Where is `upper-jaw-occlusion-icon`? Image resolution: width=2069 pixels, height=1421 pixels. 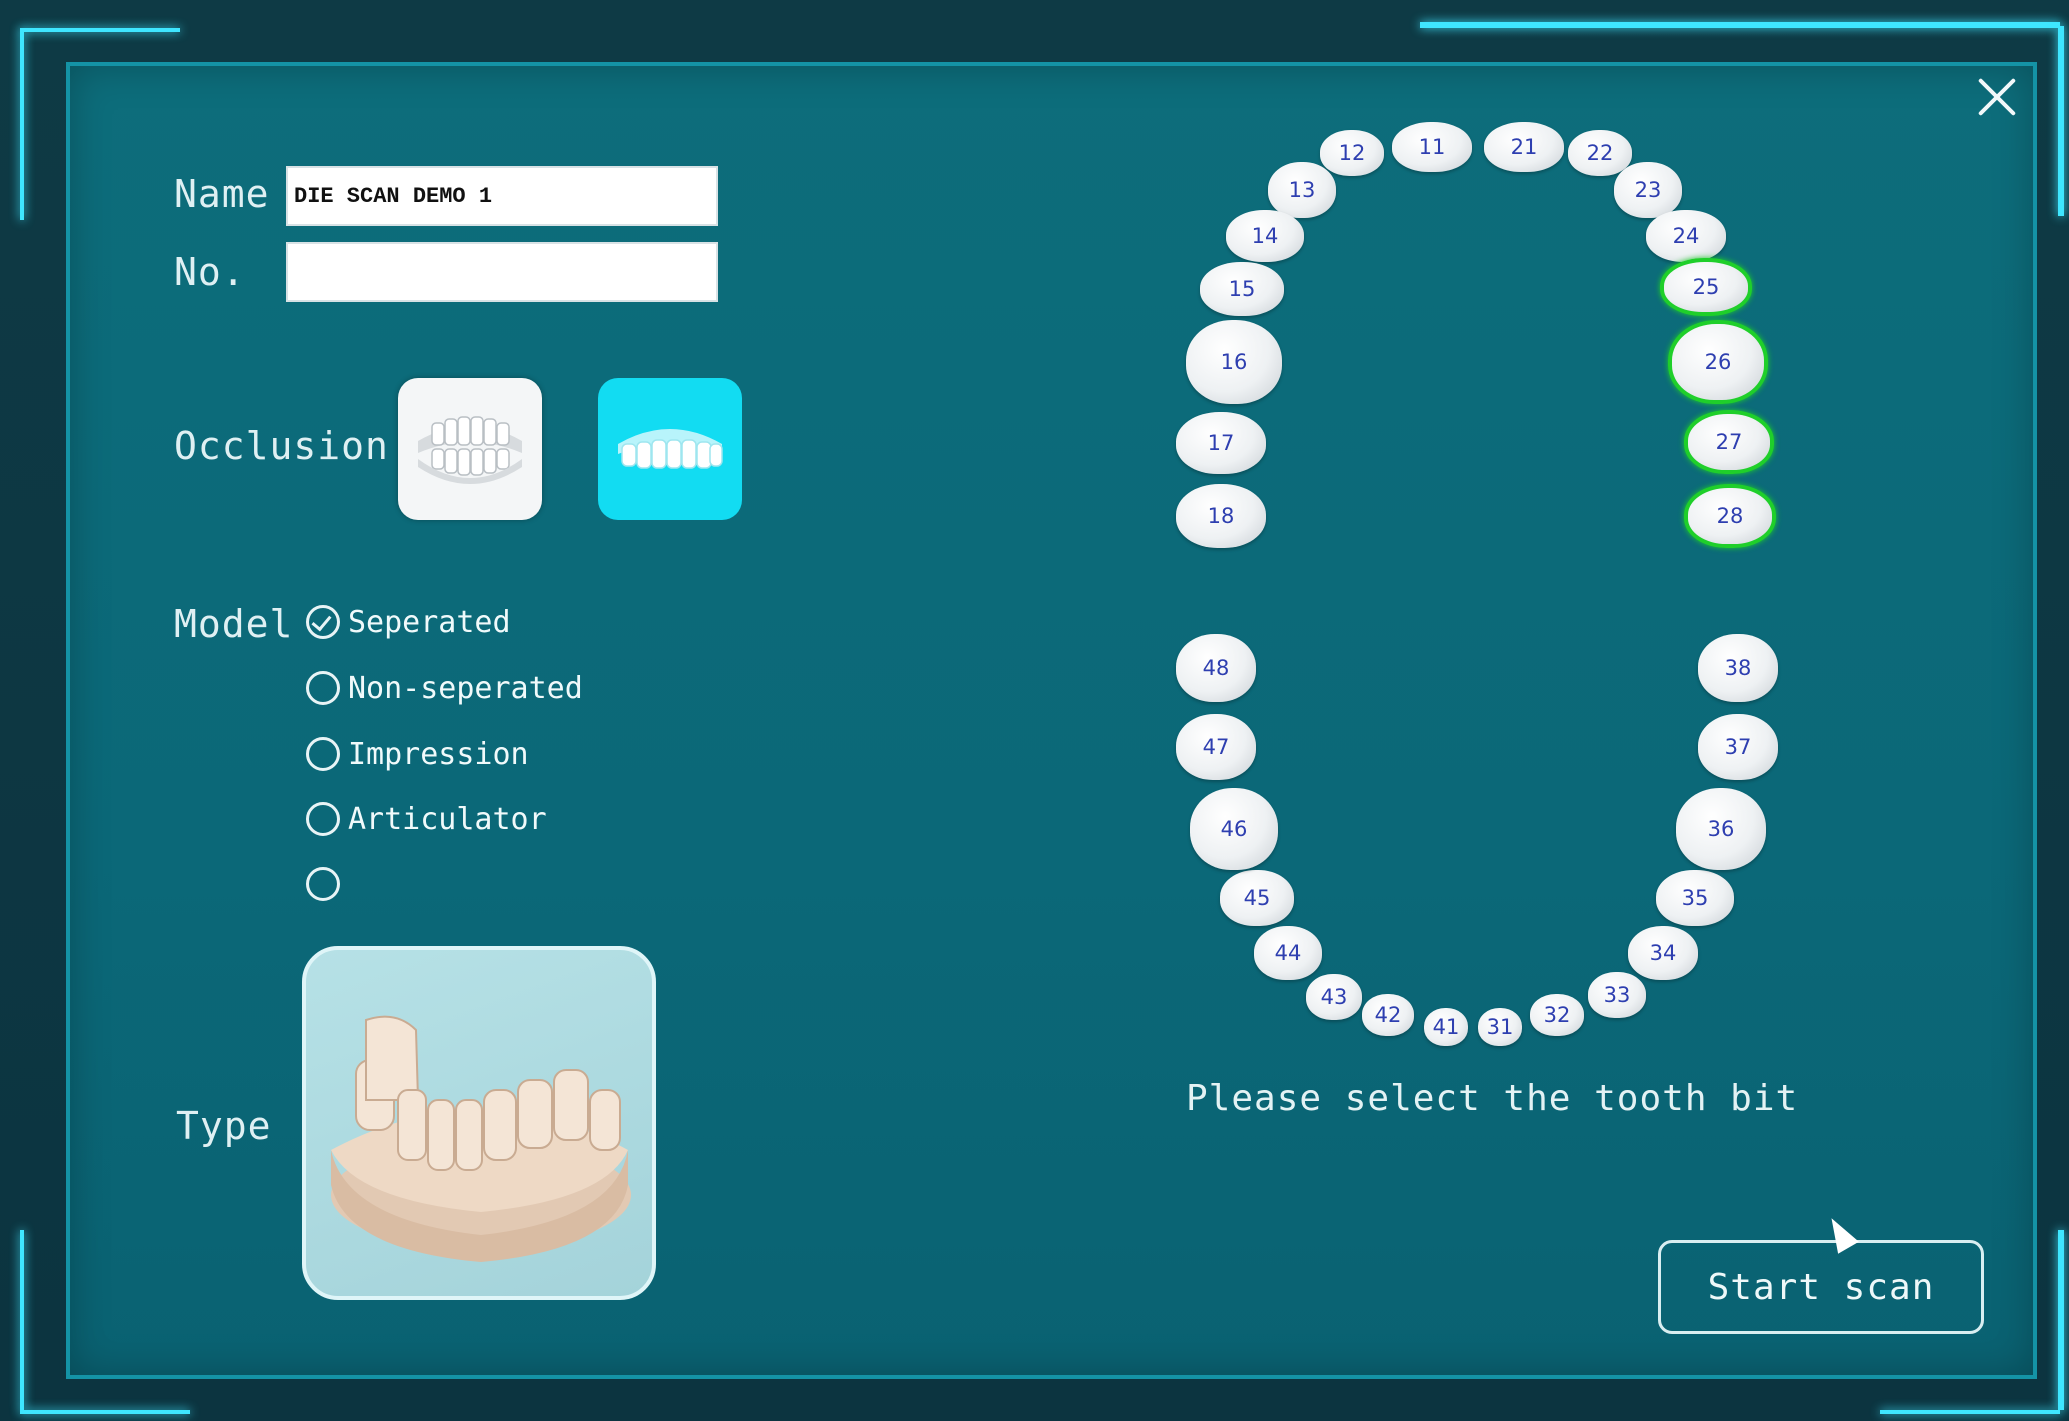
upper-jaw-occlusion-icon is located at coordinates (670, 449).